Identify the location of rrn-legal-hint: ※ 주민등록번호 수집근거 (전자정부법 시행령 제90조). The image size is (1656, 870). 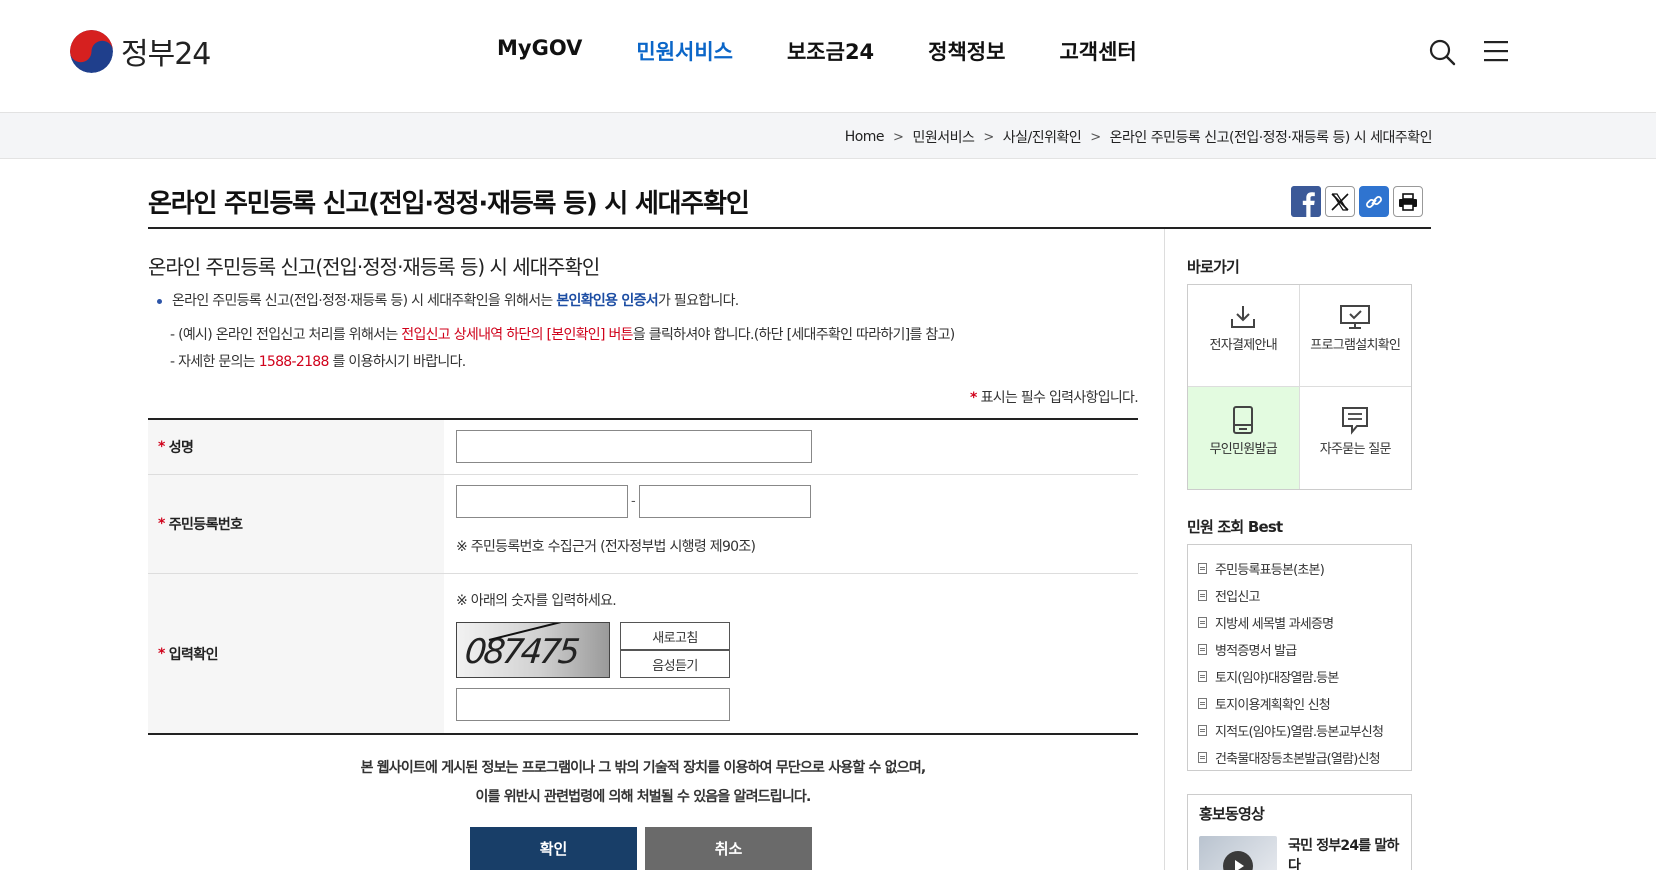
(606, 547).